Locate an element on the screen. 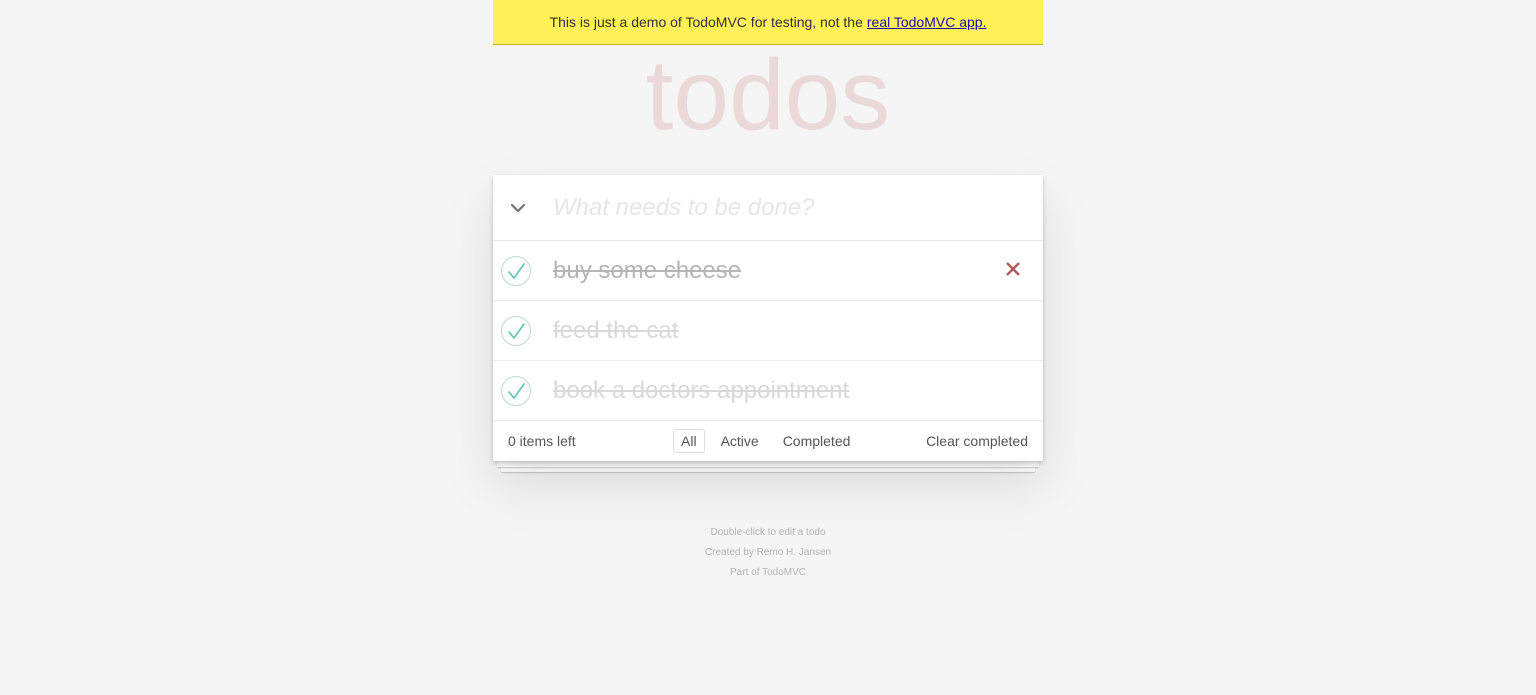 This screenshot has width=1536, height=695. close-icon is located at coordinates (1013, 269).